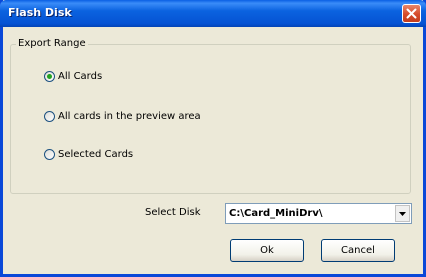 This screenshot has width=426, height=277. What do you see at coordinates (267, 250) in the screenshot?
I see `ok-button: Ok` at bounding box center [267, 250].